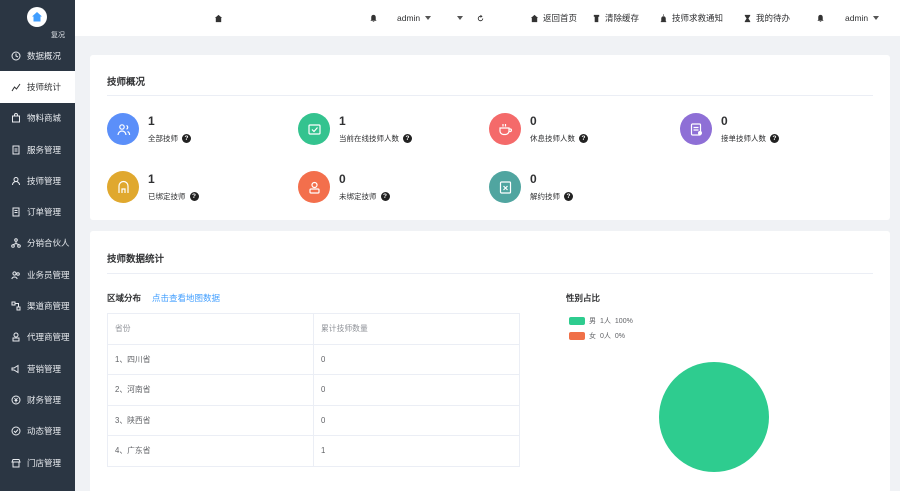 The image size is (900, 491). I want to click on left-user-dropdown: admin, so click(414, 18).